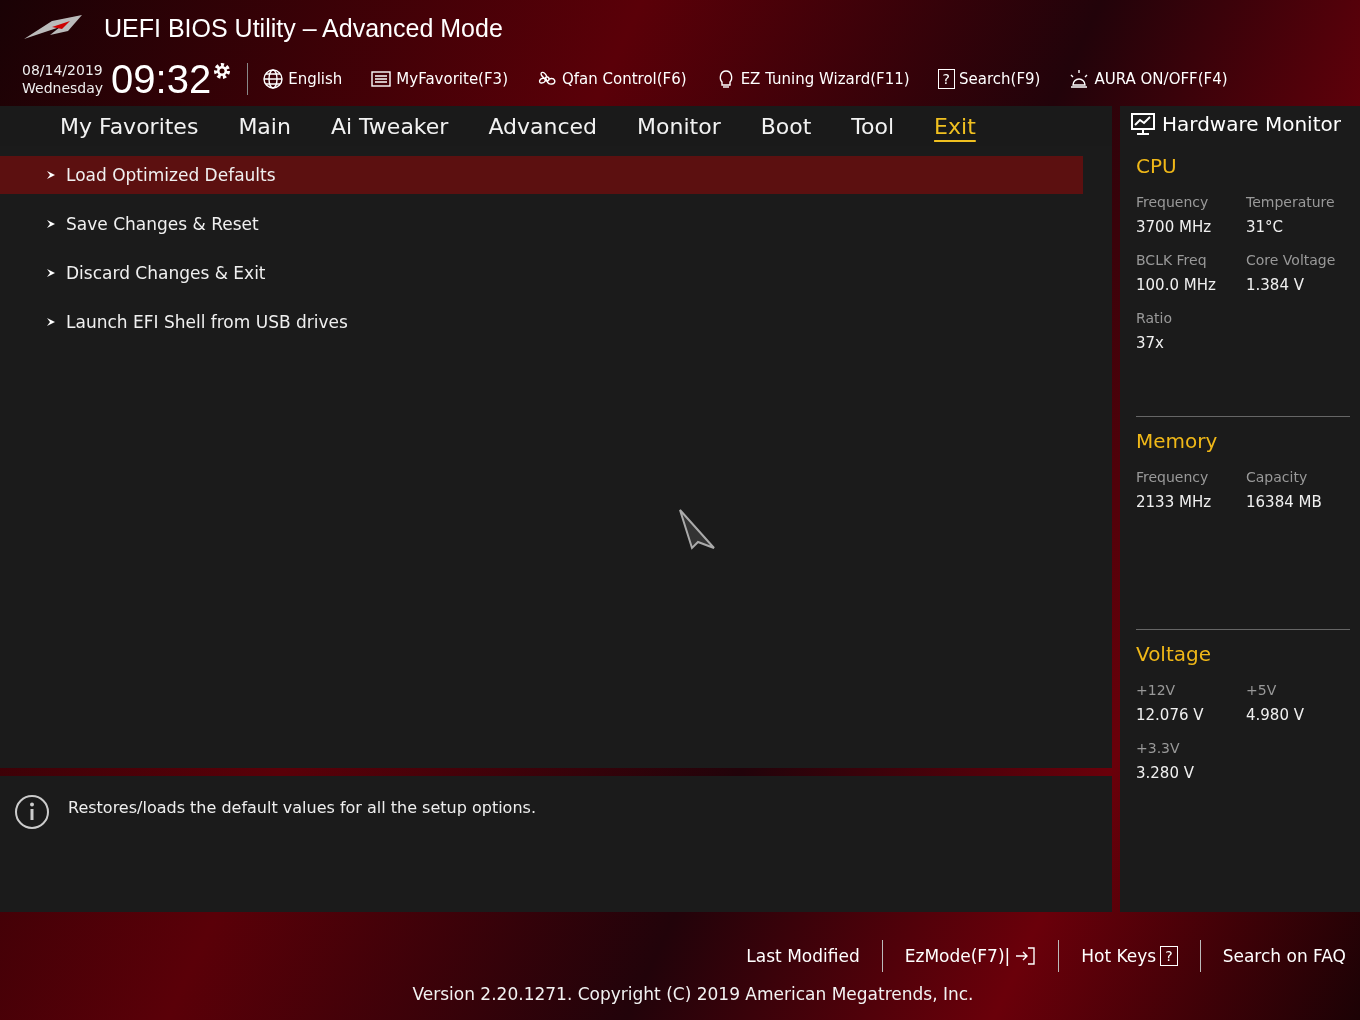 The height and width of the screenshot is (1020, 1360). What do you see at coordinates (1275, 715) in the screenshot?
I see `metric-value: 4.980 V` at bounding box center [1275, 715].